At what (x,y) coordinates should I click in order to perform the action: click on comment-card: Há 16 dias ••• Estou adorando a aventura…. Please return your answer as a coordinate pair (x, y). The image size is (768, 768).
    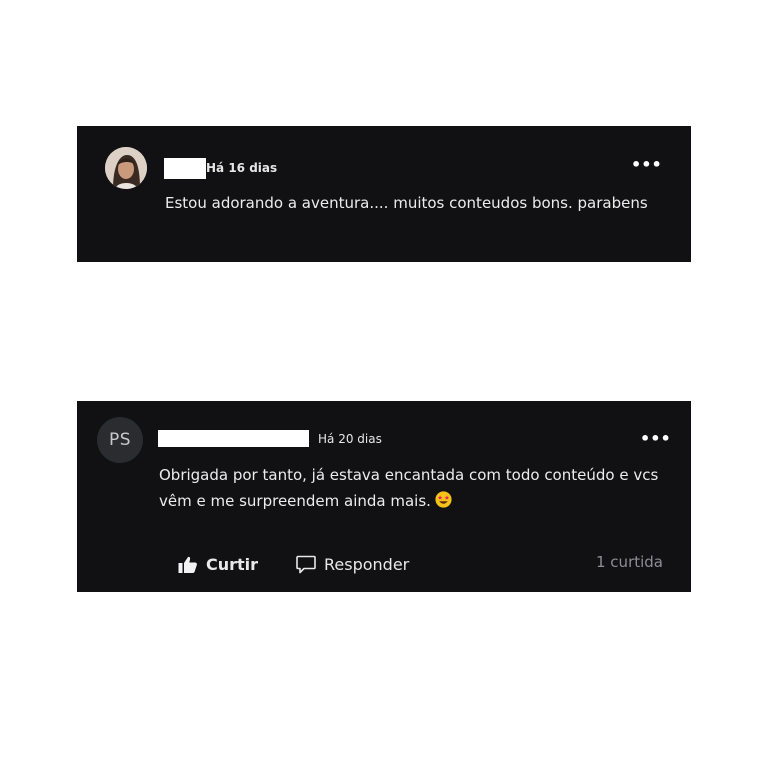
    Looking at the image, I should click on (384, 194).